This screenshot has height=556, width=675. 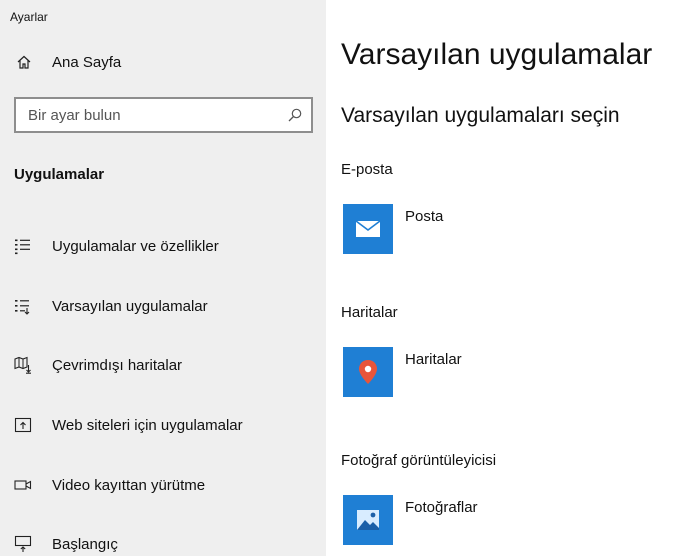 What do you see at coordinates (29, 17) in the screenshot?
I see `window-title: Ayarlar` at bounding box center [29, 17].